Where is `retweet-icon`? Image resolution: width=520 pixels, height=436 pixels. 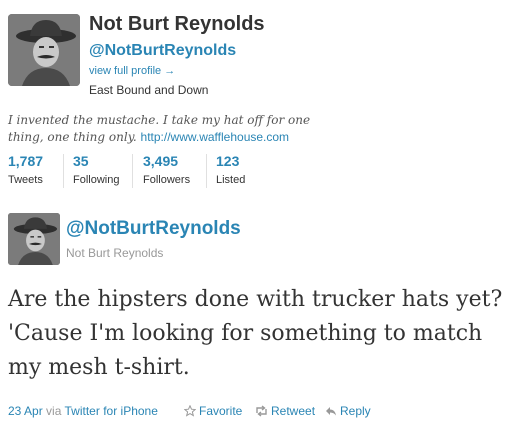 retweet-icon is located at coordinates (261, 411).